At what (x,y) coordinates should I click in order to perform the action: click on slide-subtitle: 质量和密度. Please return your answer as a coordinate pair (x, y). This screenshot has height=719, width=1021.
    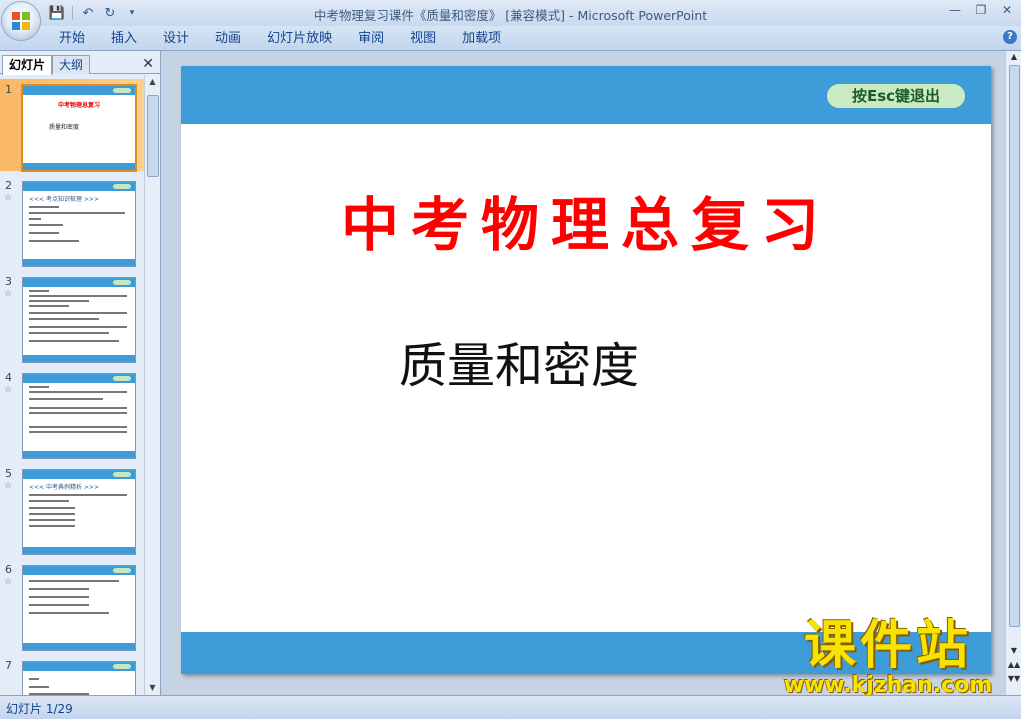
    Looking at the image, I should click on (519, 361).